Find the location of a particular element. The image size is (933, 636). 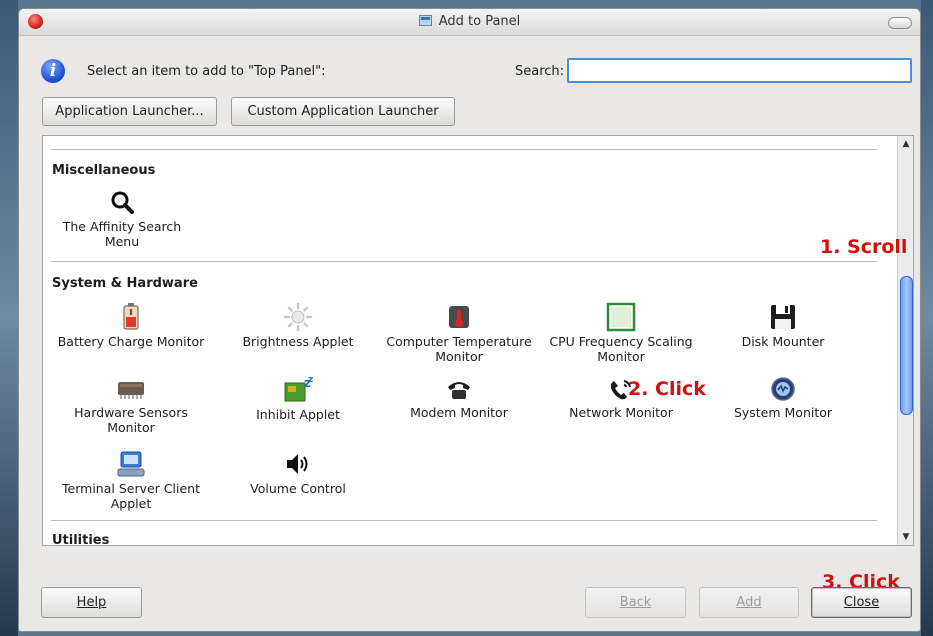

item-affinity-search-menu: The Affinity Search Menu is located at coordinates (122, 219).